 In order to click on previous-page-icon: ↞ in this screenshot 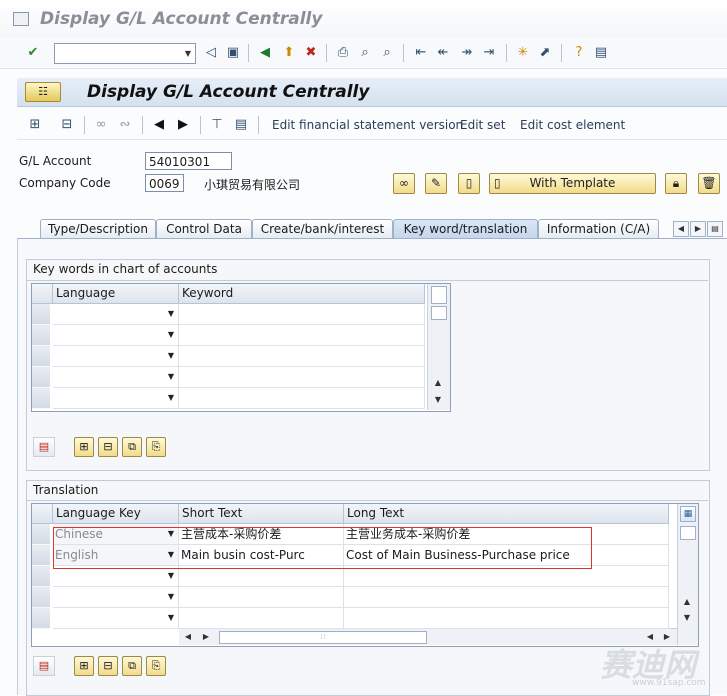, I will do `click(443, 53)`.